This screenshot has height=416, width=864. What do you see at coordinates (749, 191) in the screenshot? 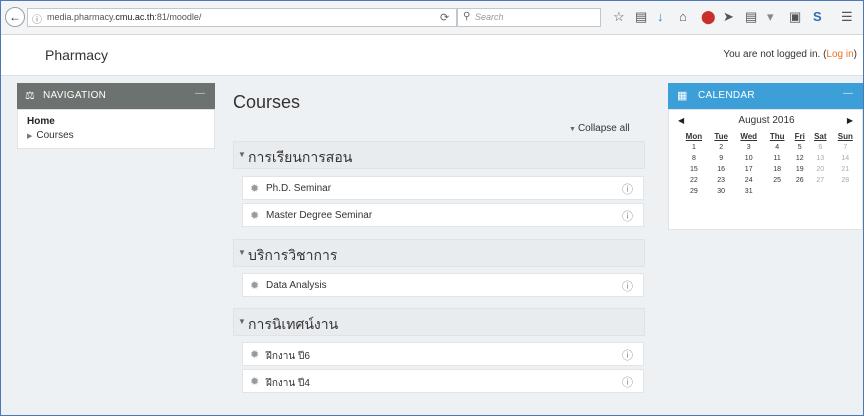
I see `calendar-day: 31` at bounding box center [749, 191].